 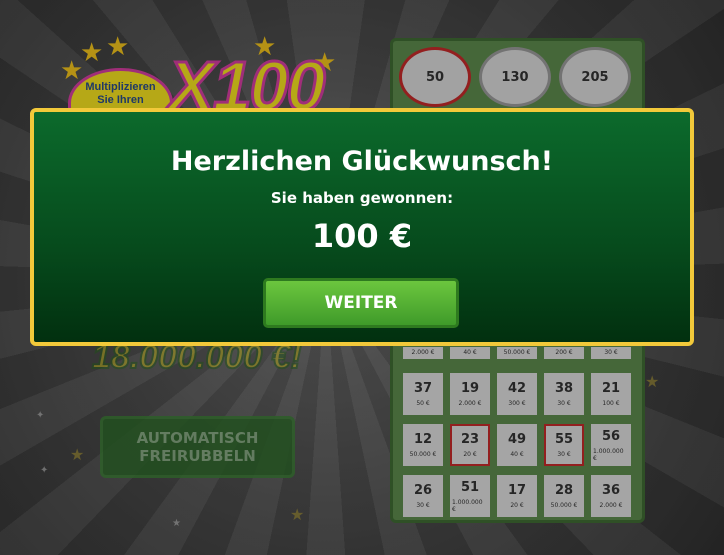 I want to click on win-amount: 100 €, so click(x=362, y=236).